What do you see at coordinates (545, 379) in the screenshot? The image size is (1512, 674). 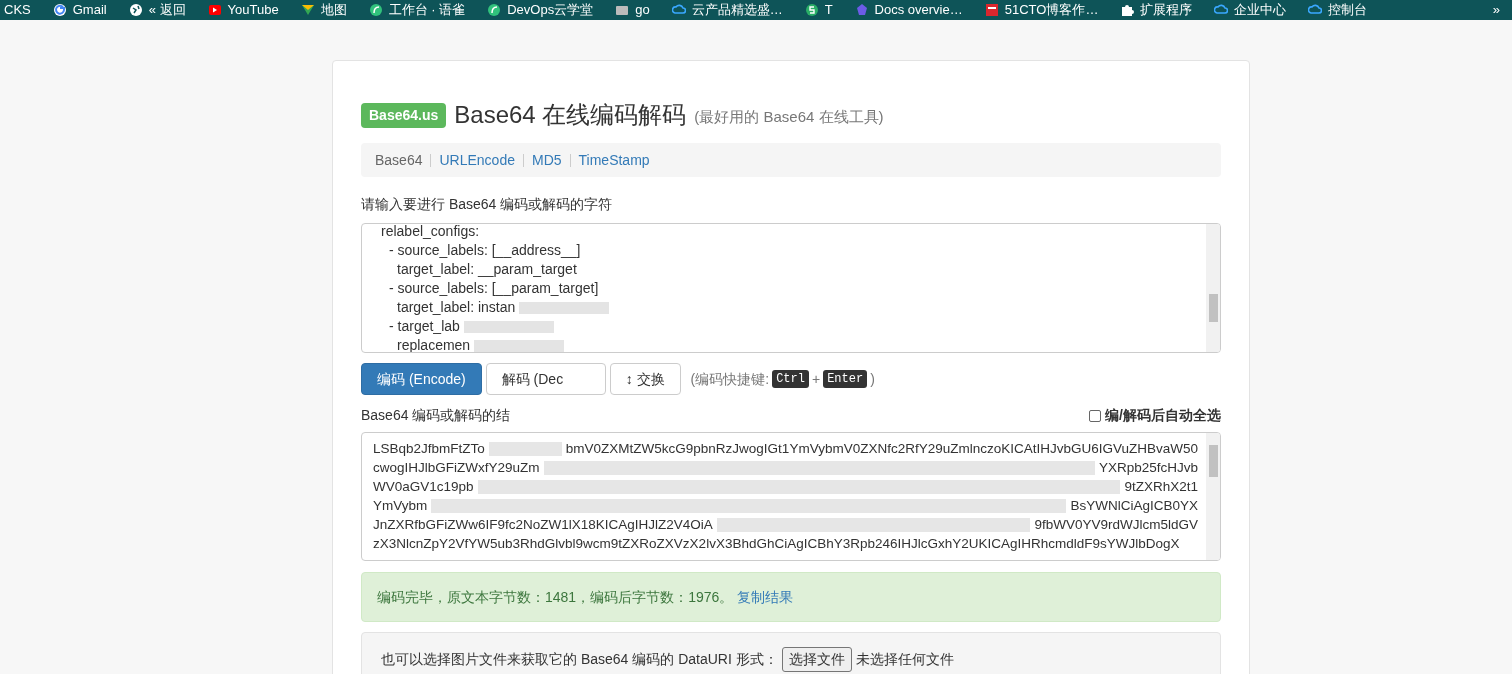 I see `action-button: 解码 (Dec` at bounding box center [545, 379].